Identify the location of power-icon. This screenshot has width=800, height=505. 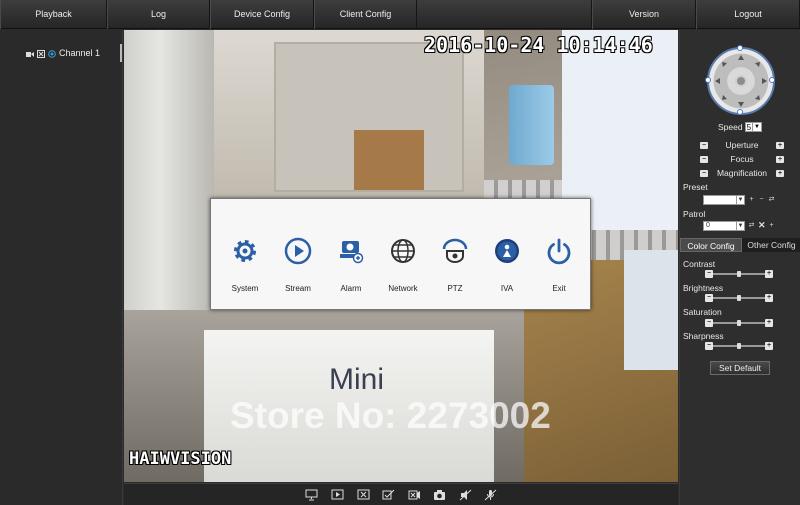
(559, 251).